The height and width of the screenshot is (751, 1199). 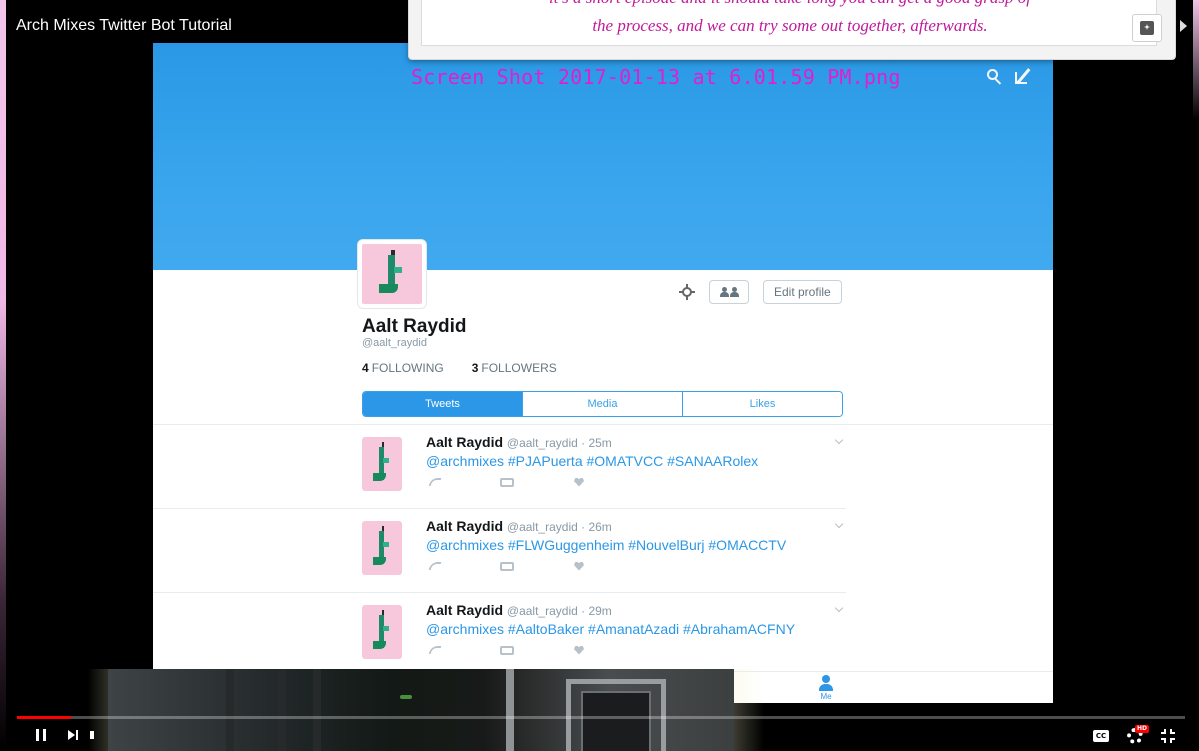 I want to click on settings-icon: HD, so click(x=1138, y=734).